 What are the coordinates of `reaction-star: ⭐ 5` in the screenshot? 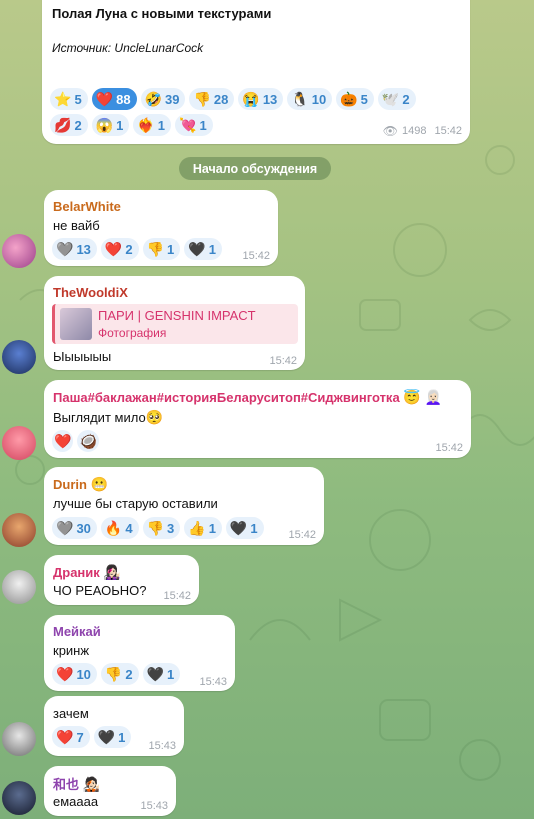 It's located at (69, 99).